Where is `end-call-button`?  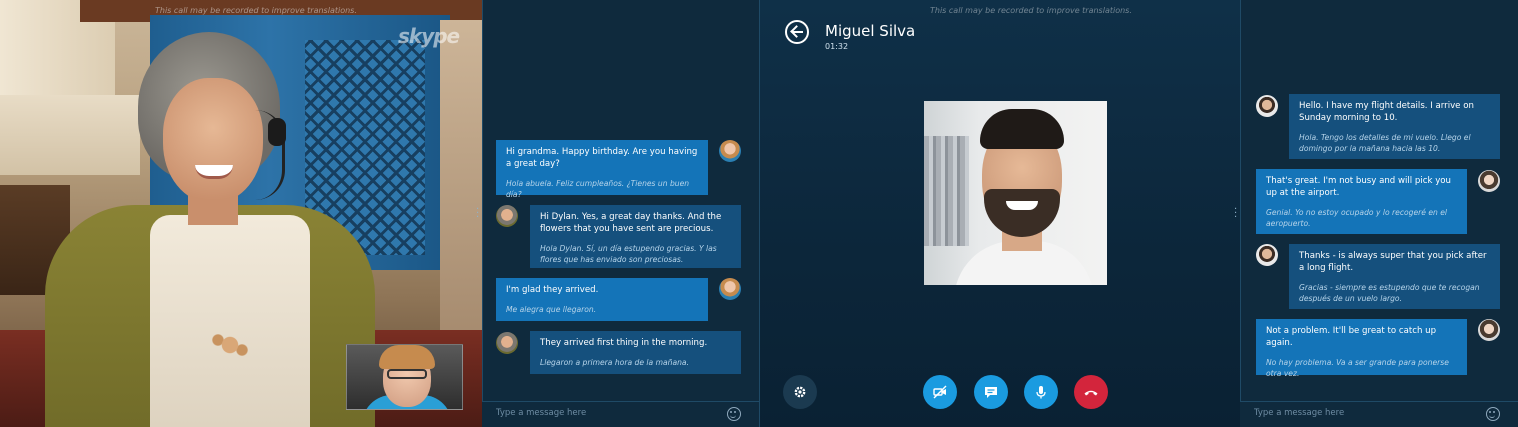
end-call-button is located at coordinates (1091, 392).